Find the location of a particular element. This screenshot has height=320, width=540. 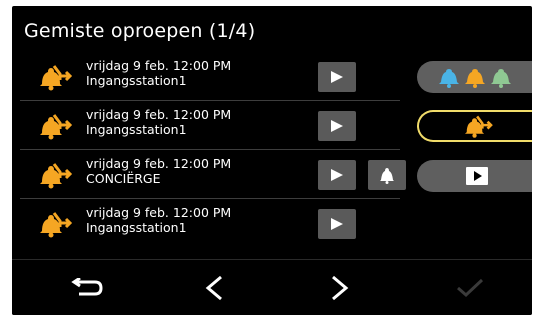

chevron-left-icon is located at coordinates (213, 288).